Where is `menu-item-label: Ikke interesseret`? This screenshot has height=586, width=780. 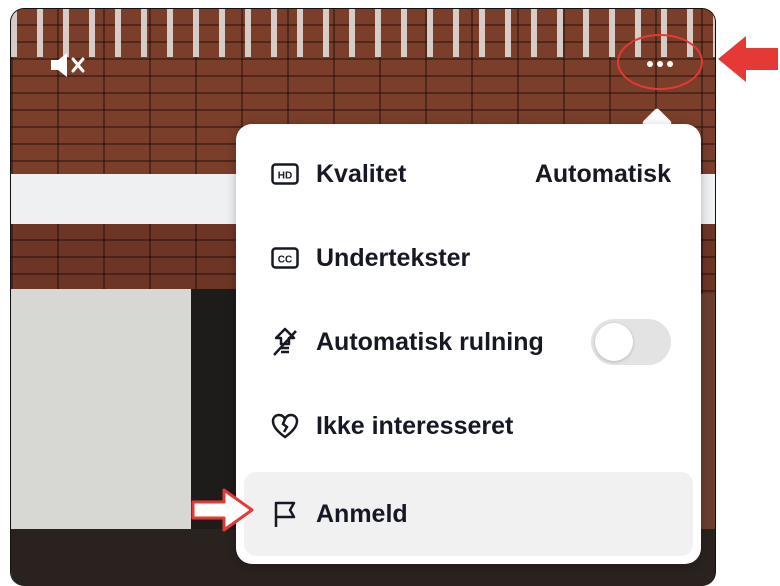 menu-item-label: Ikke interesseret is located at coordinates (415, 425).